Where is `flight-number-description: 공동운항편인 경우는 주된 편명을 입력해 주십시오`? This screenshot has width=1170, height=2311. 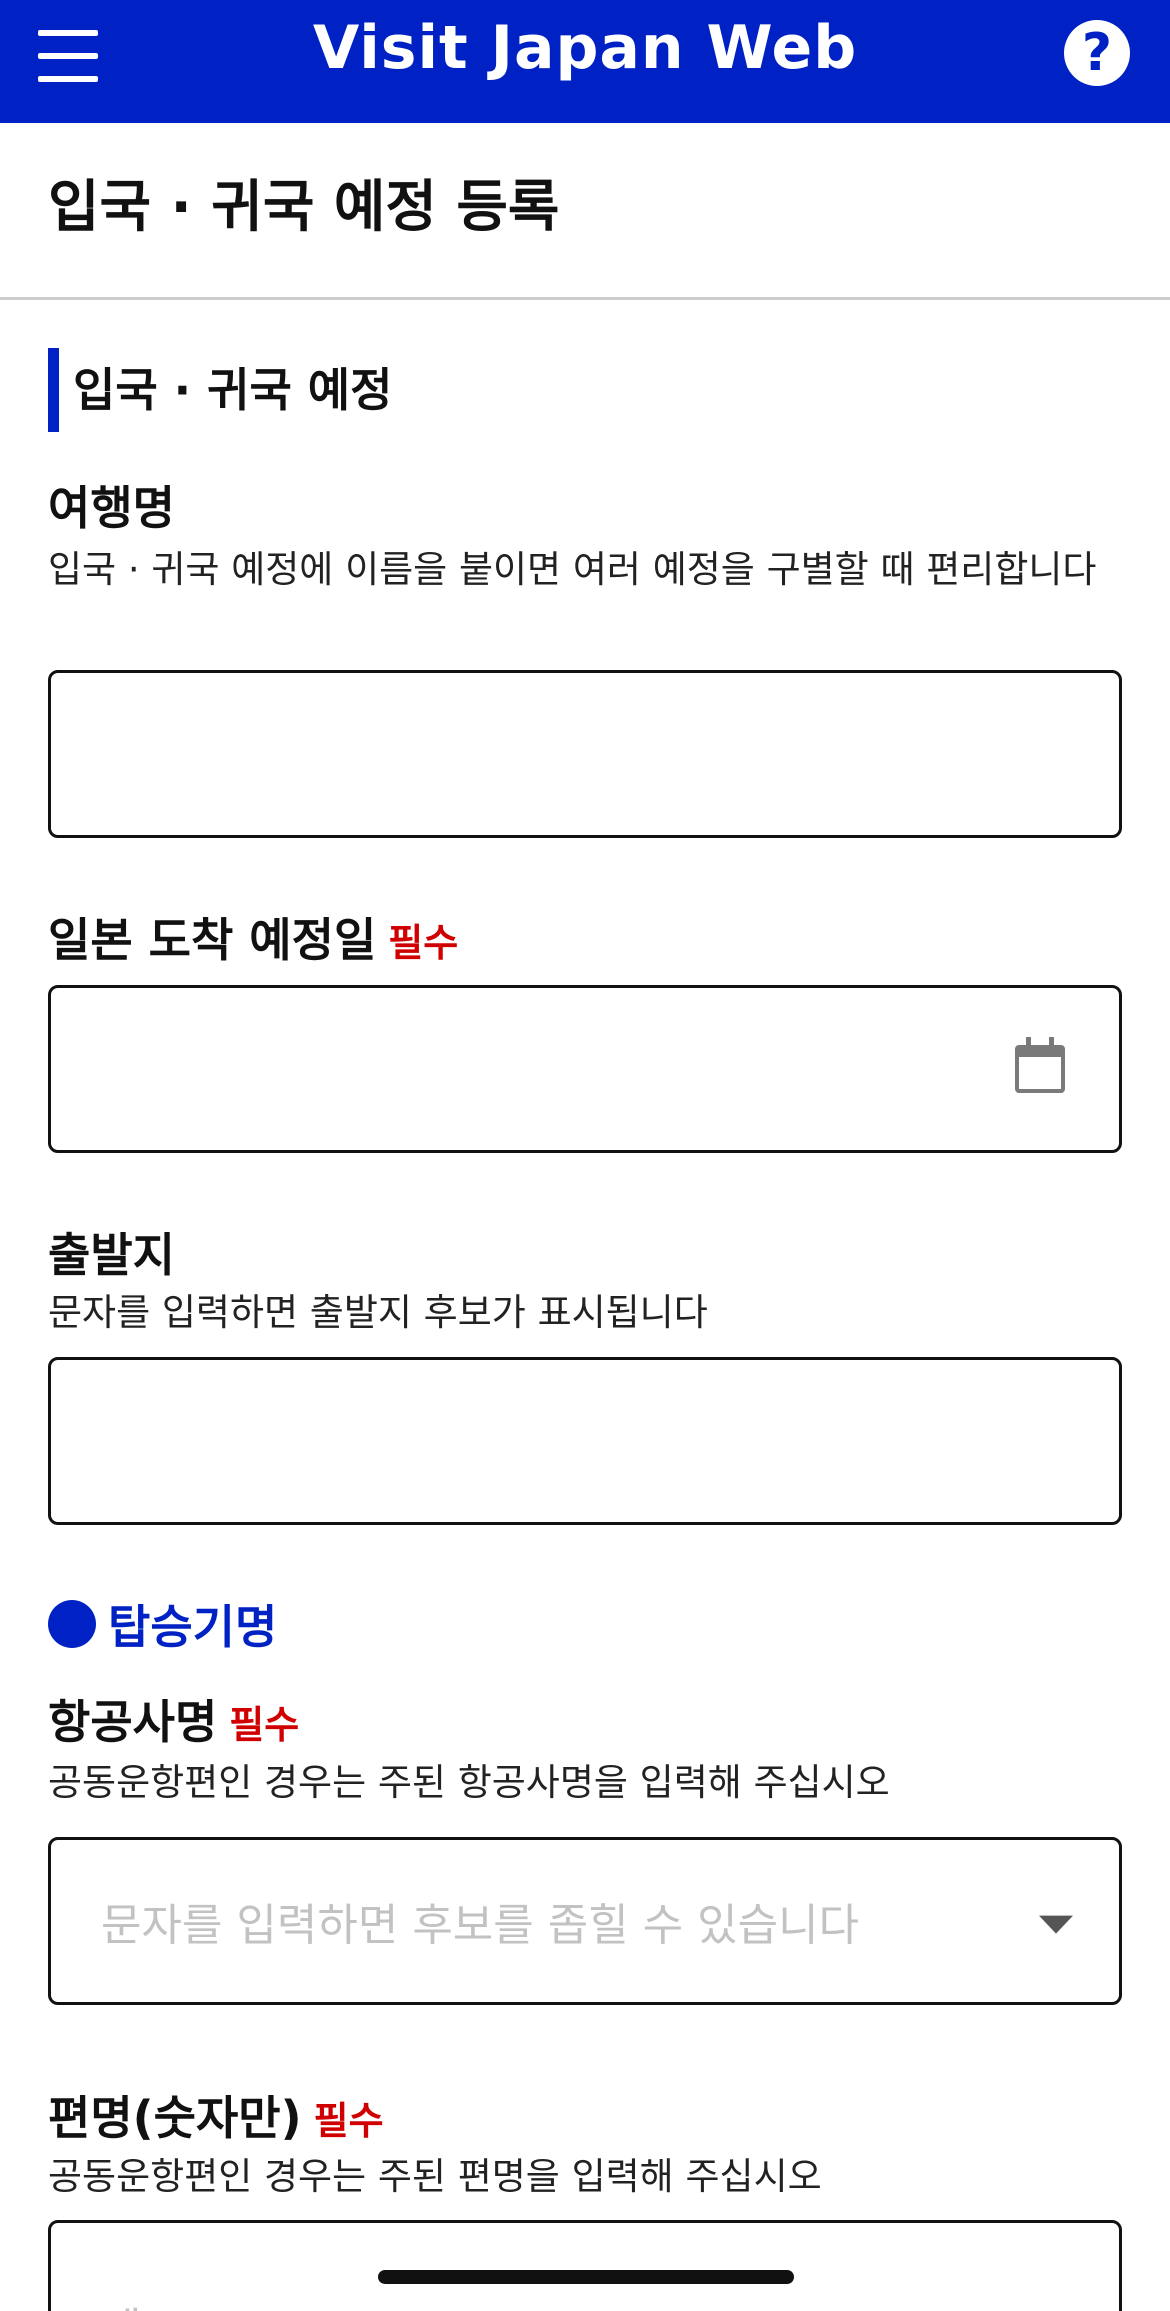 flight-number-description: 공동운항편인 경우는 주된 편명을 입력해 주십시오 is located at coordinates (435, 2176).